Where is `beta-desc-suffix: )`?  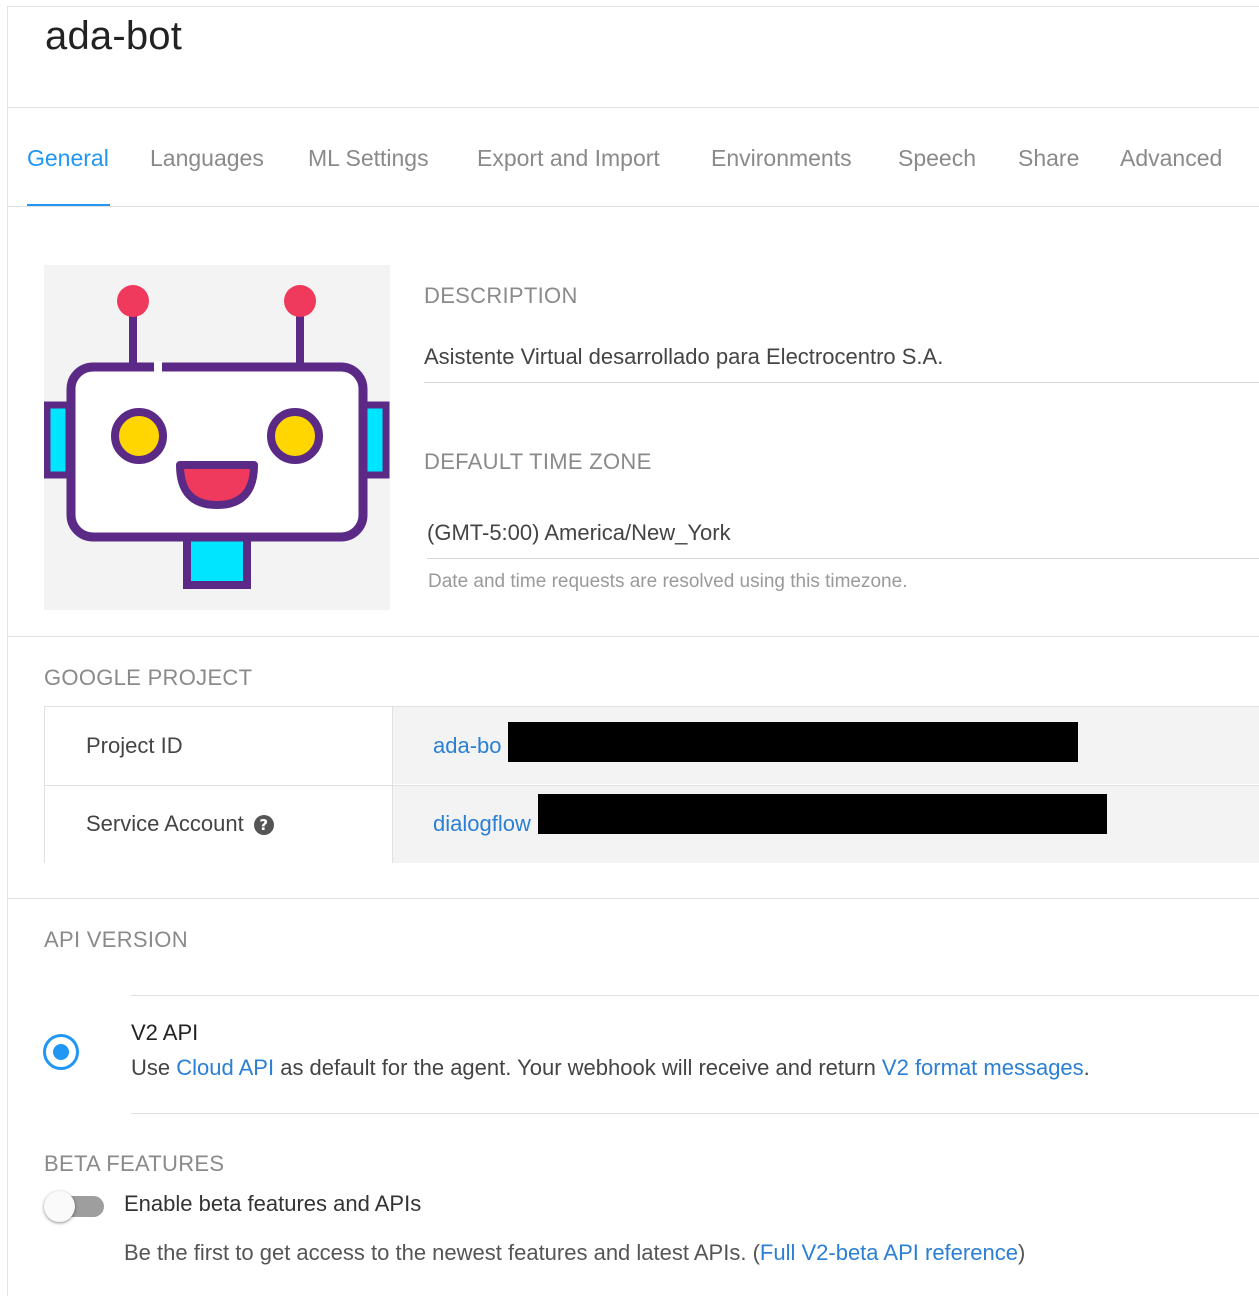 beta-desc-suffix: ) is located at coordinates (1021, 1252).